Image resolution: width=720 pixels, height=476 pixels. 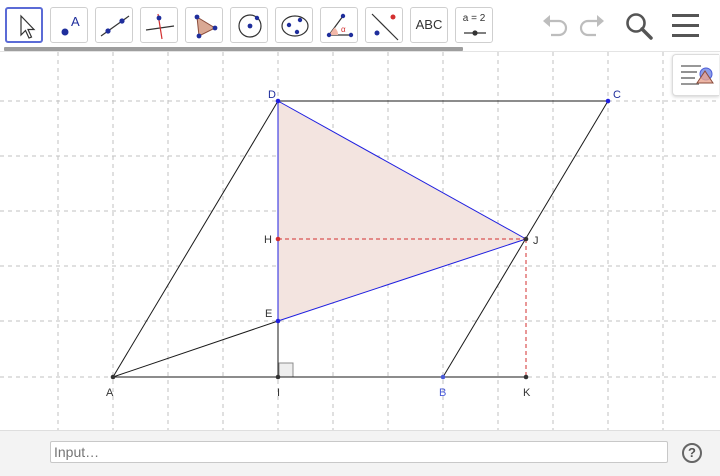 What do you see at coordinates (443, 377) in the screenshot?
I see `point-b` at bounding box center [443, 377].